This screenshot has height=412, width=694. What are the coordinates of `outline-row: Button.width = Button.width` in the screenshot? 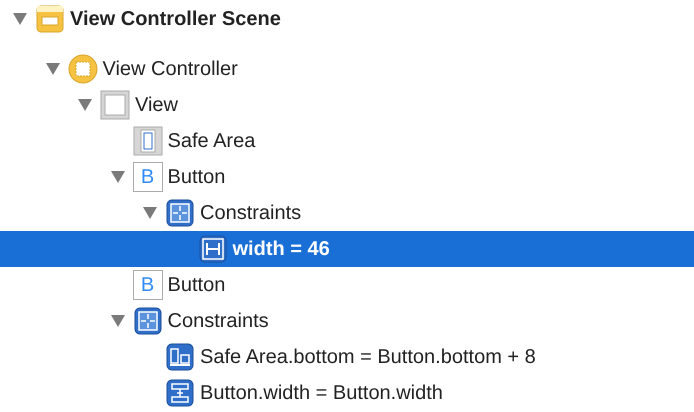 It's located at (347, 393).